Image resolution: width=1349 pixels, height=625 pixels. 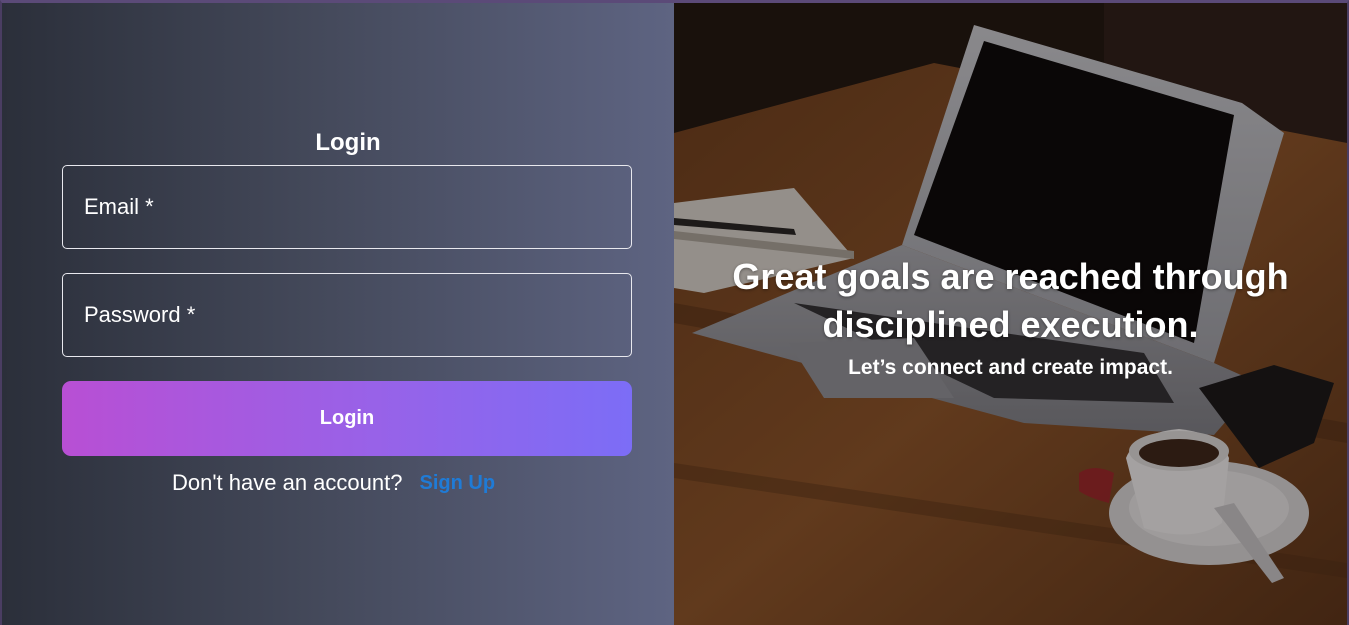 What do you see at coordinates (1010, 367) in the screenshot?
I see `hero-subtext: Let’s connect and create impact.` at bounding box center [1010, 367].